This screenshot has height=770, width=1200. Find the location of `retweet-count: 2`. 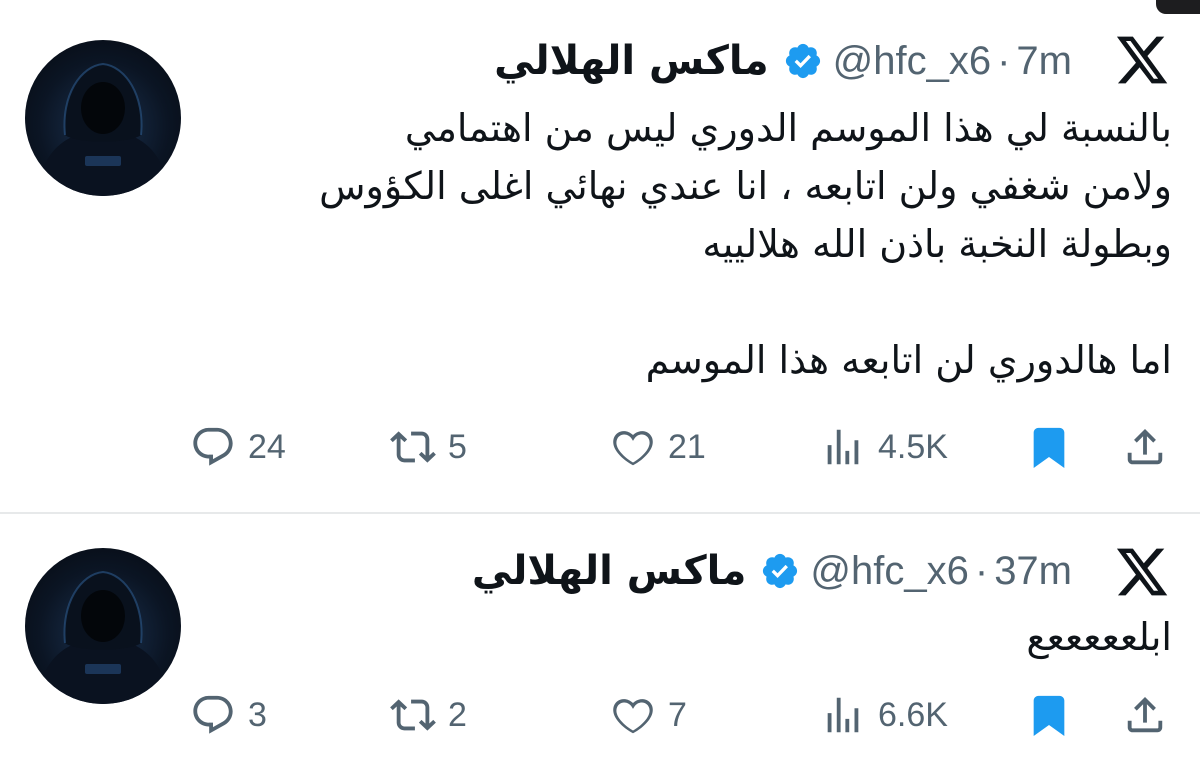

retweet-count: 2 is located at coordinates (457, 714).